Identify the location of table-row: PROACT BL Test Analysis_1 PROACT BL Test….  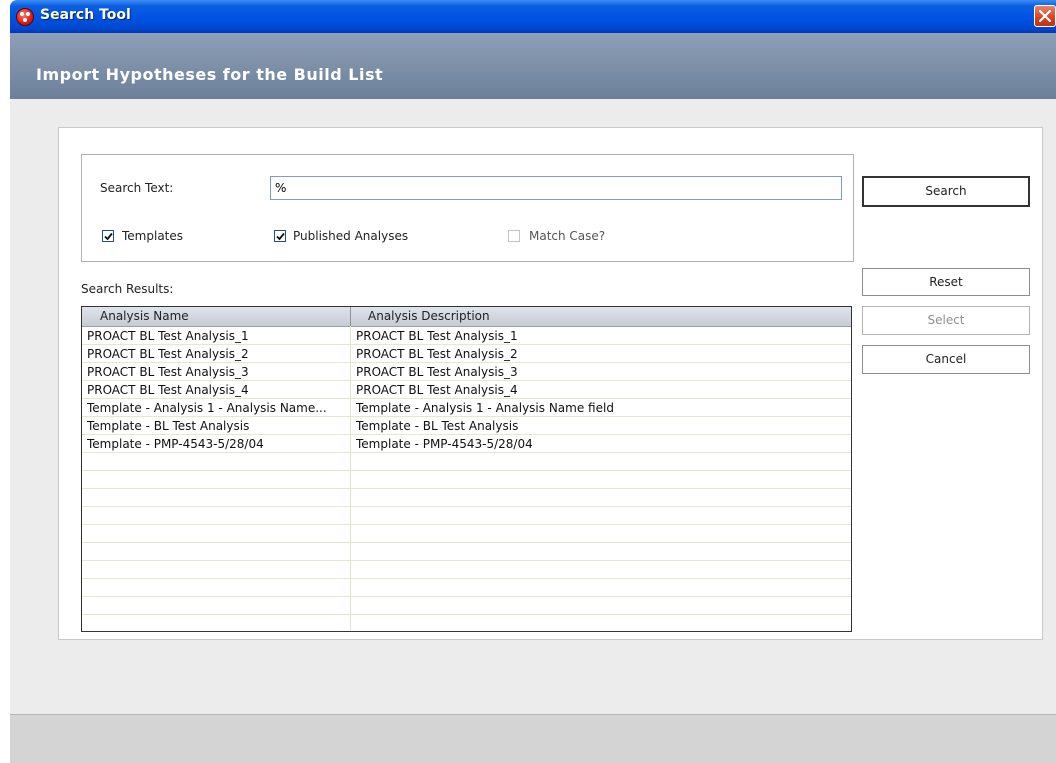
(466, 336).